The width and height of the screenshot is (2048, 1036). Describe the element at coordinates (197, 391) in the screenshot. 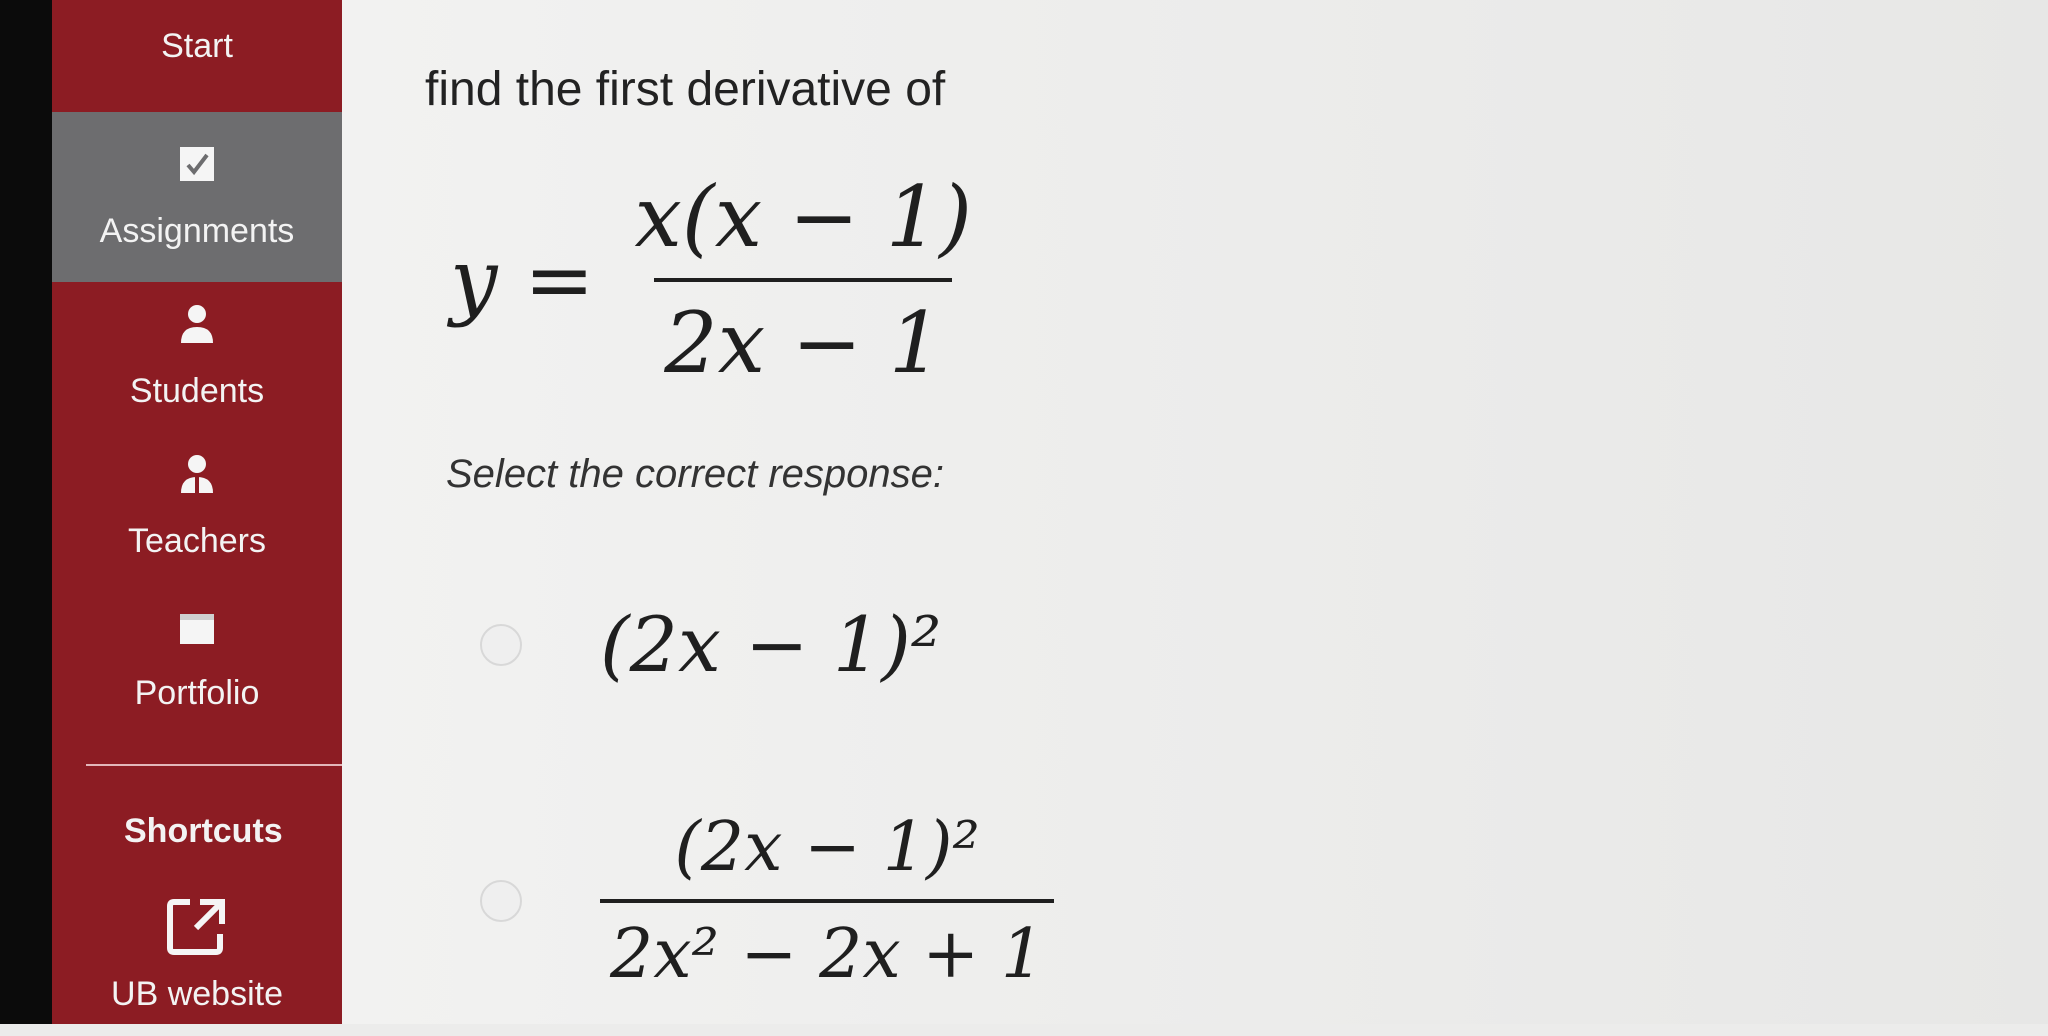

I see `sidebar-item-label: Students` at that location.